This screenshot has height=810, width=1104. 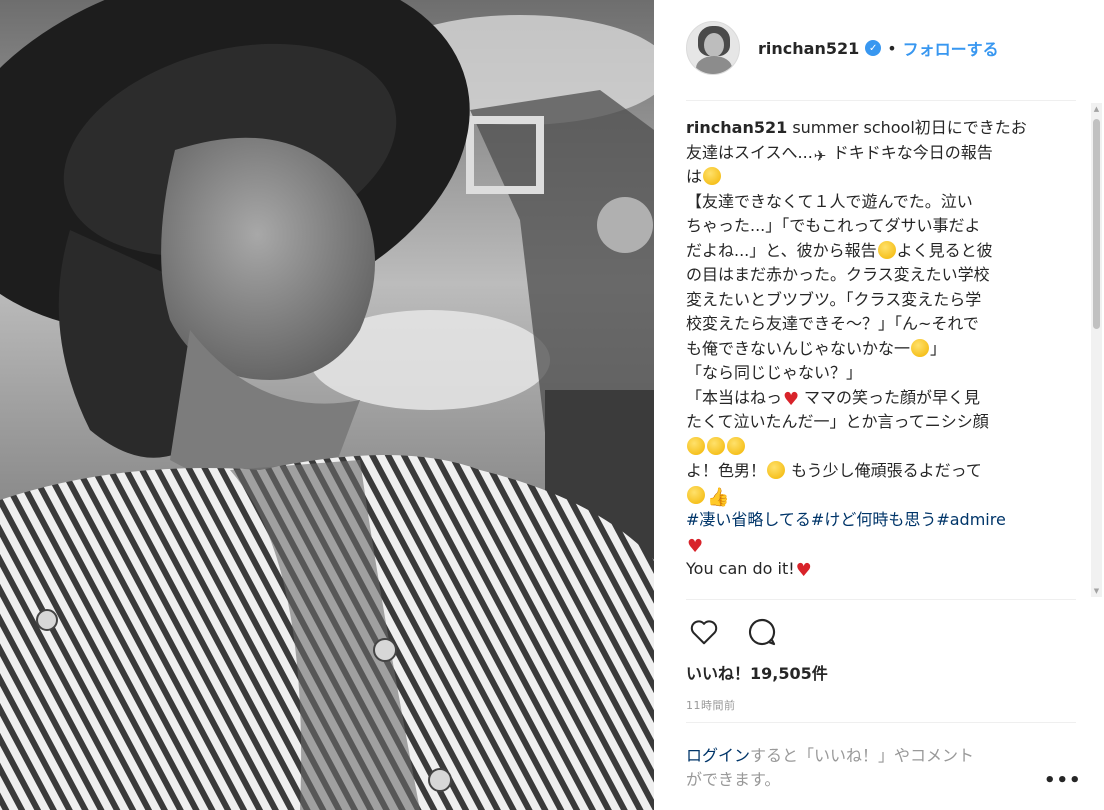 I want to click on caption-line: ちゃった...」「でもこれってダサい事だよ, so click(x=833, y=225).